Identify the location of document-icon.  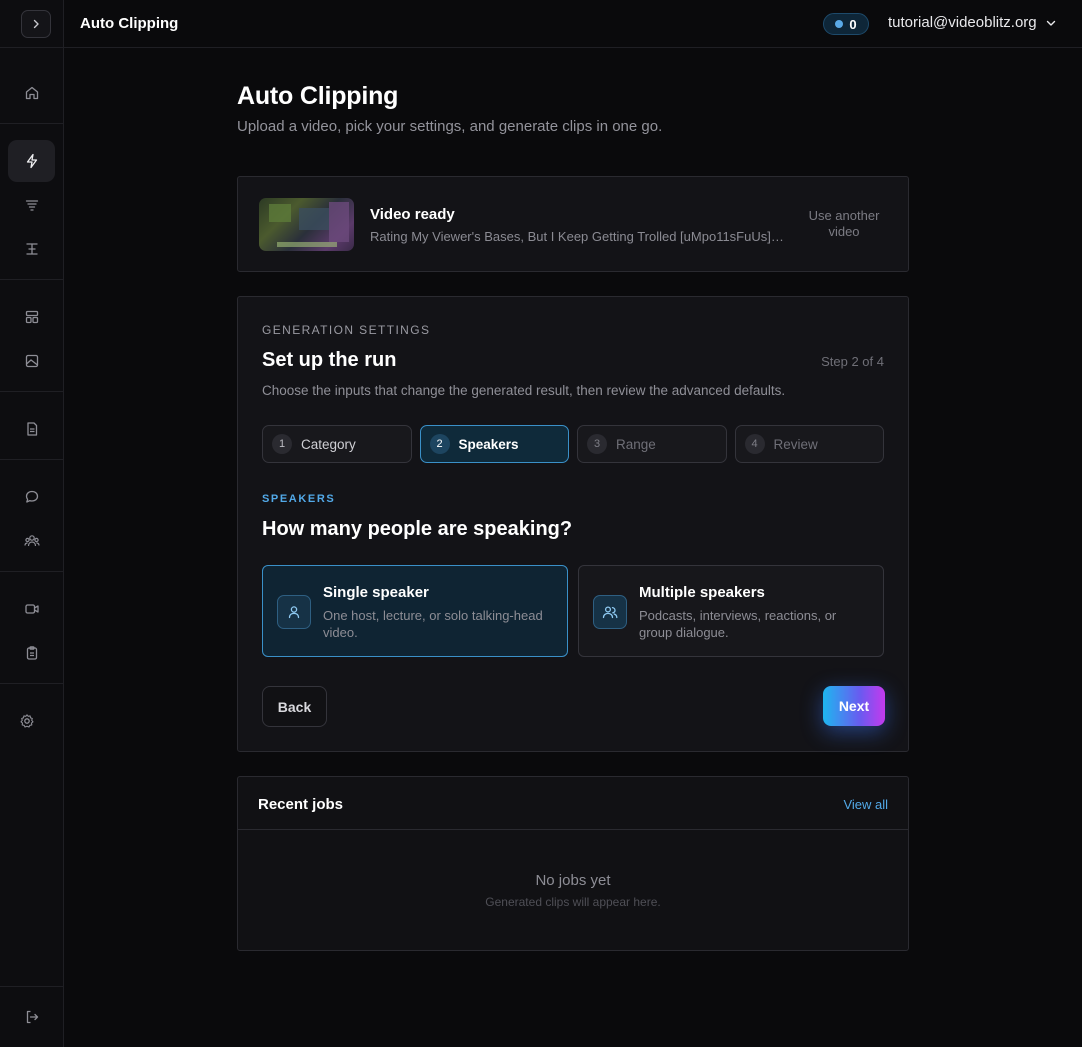
(31, 429).